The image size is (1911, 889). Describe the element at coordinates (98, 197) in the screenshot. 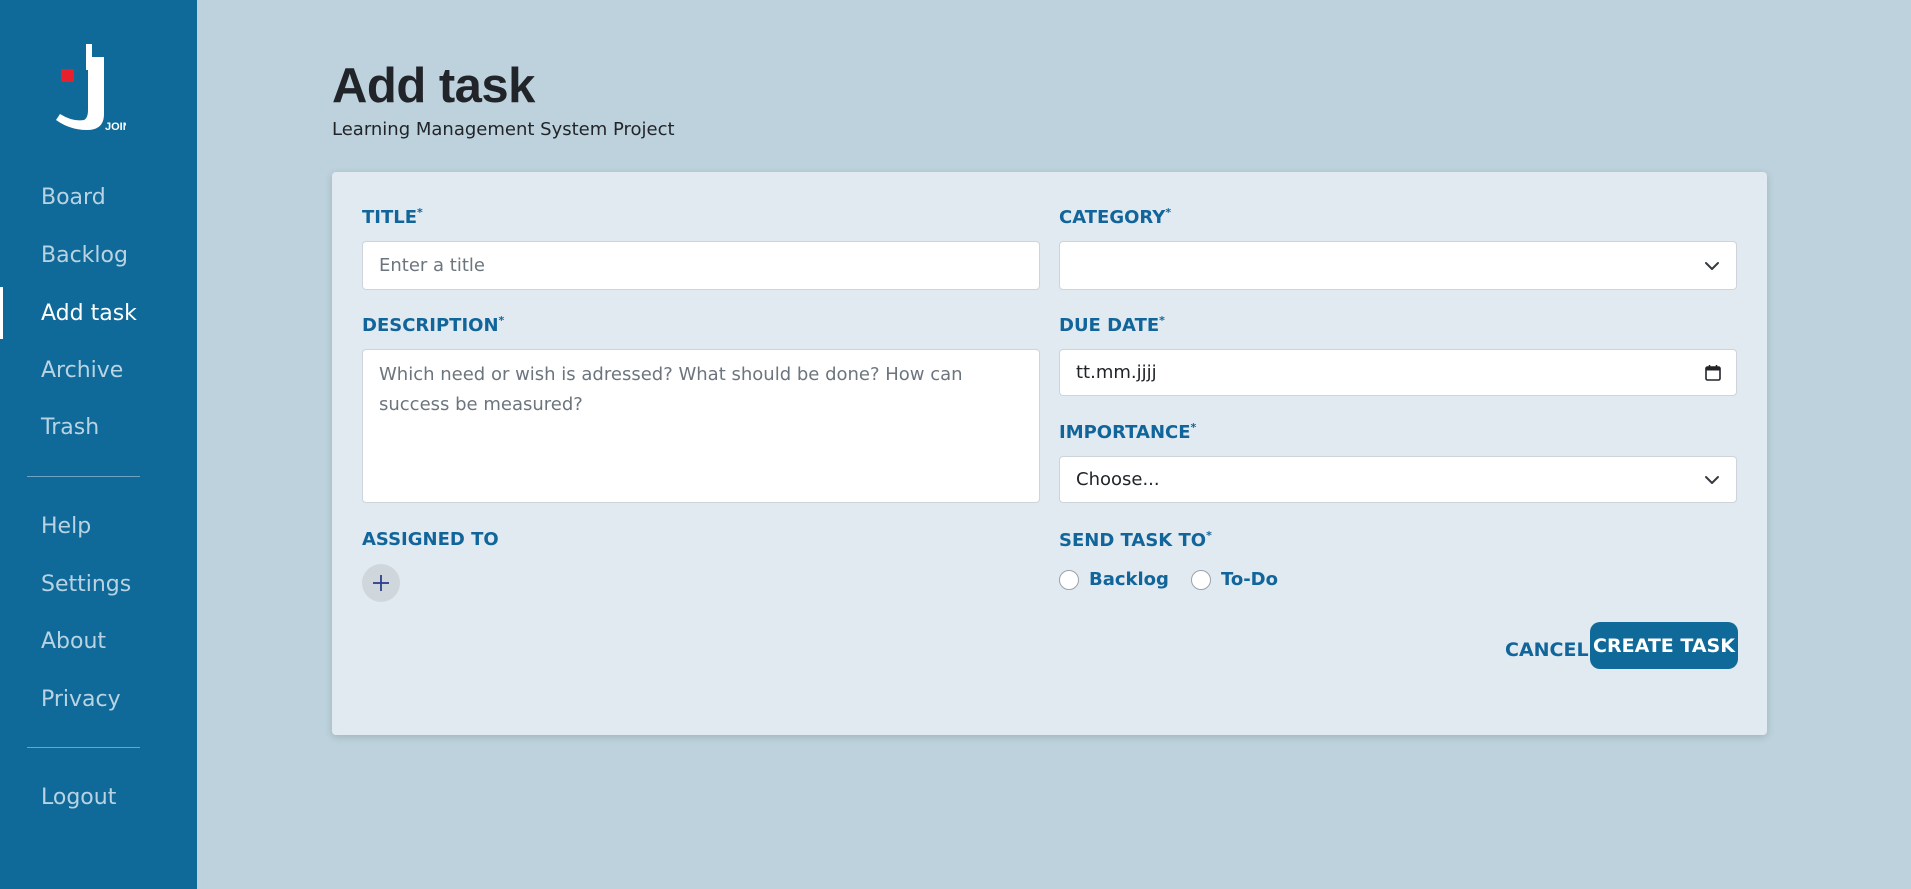

I see `sidebar-item-board: Board` at that location.